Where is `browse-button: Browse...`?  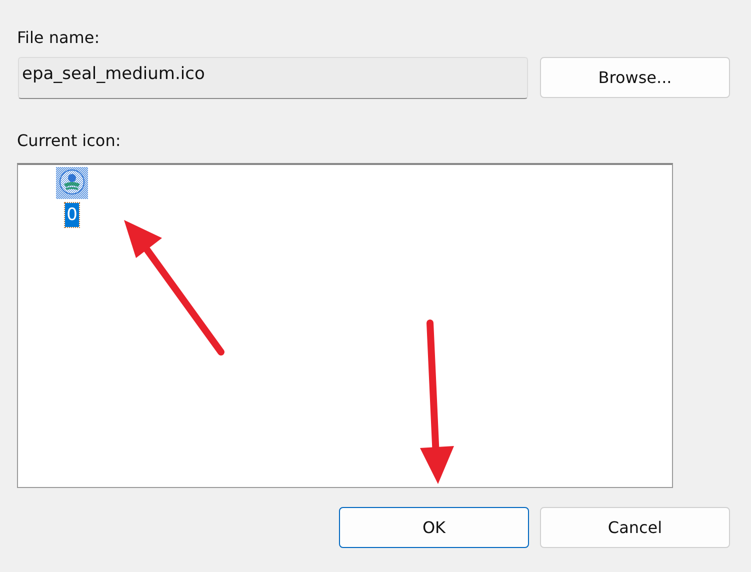
browse-button: Browse... is located at coordinates (635, 77).